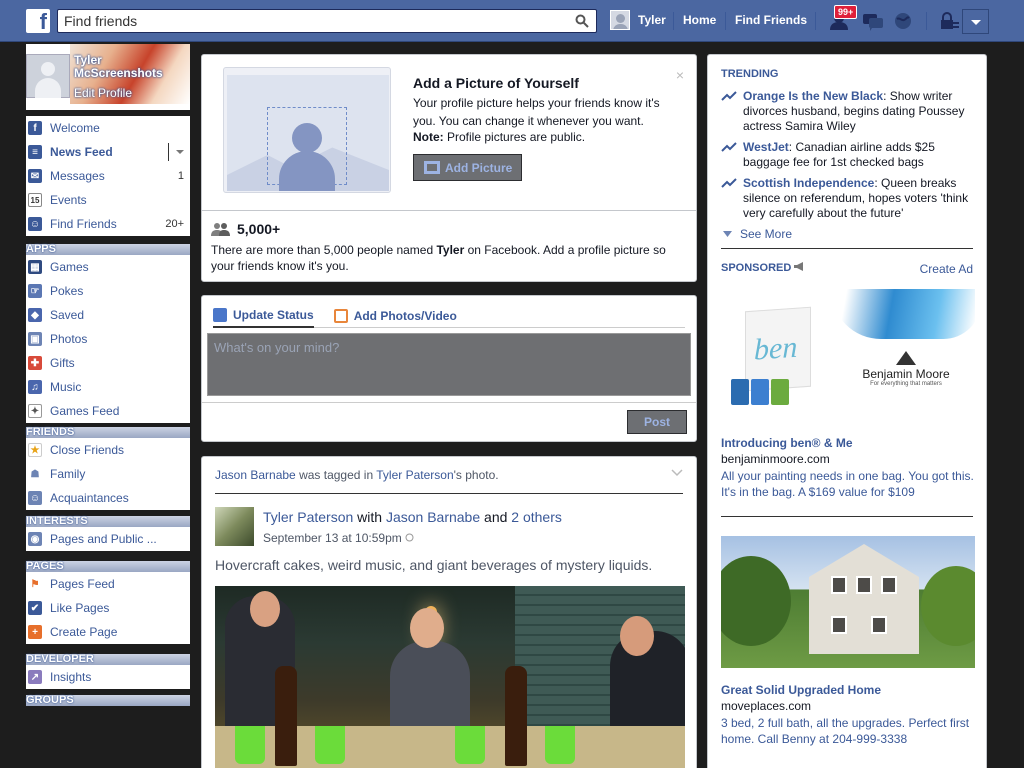  I want to click on tab-add-photos: Add Photos/Video, so click(395, 316).